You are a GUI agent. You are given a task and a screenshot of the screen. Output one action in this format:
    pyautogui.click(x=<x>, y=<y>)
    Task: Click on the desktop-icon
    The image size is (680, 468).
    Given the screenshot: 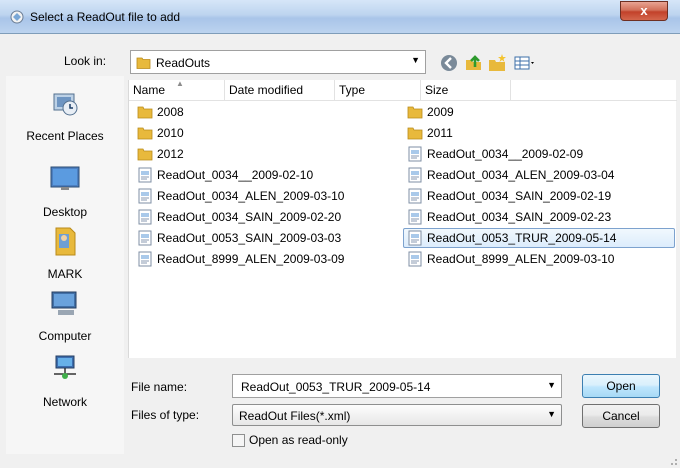 What is the action you would take?
    pyautogui.click(x=65, y=178)
    